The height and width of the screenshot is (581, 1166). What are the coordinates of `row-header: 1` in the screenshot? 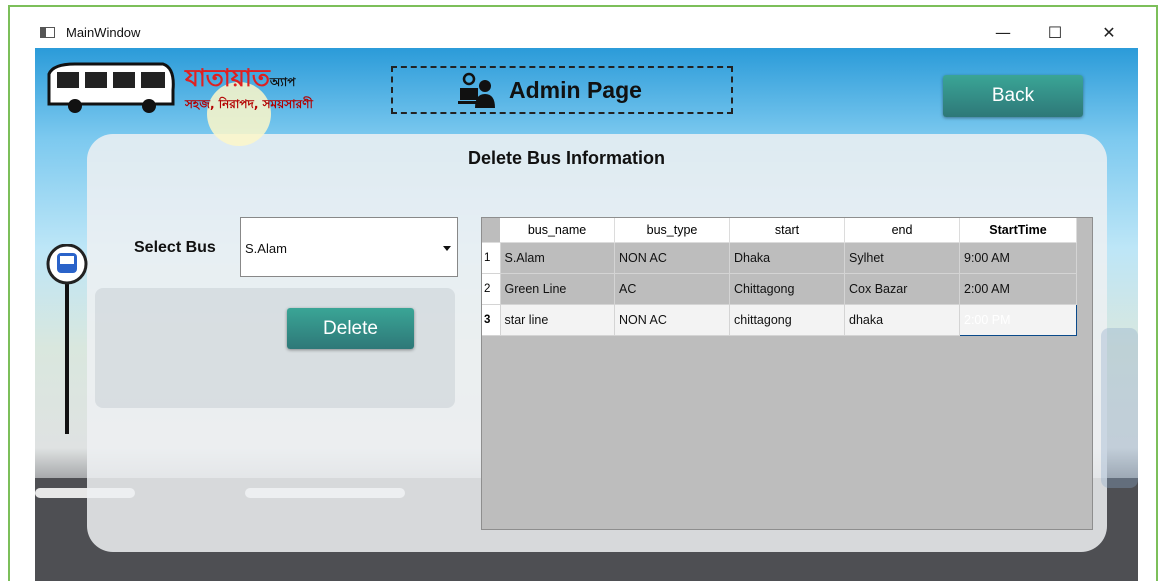 It's located at (491, 258).